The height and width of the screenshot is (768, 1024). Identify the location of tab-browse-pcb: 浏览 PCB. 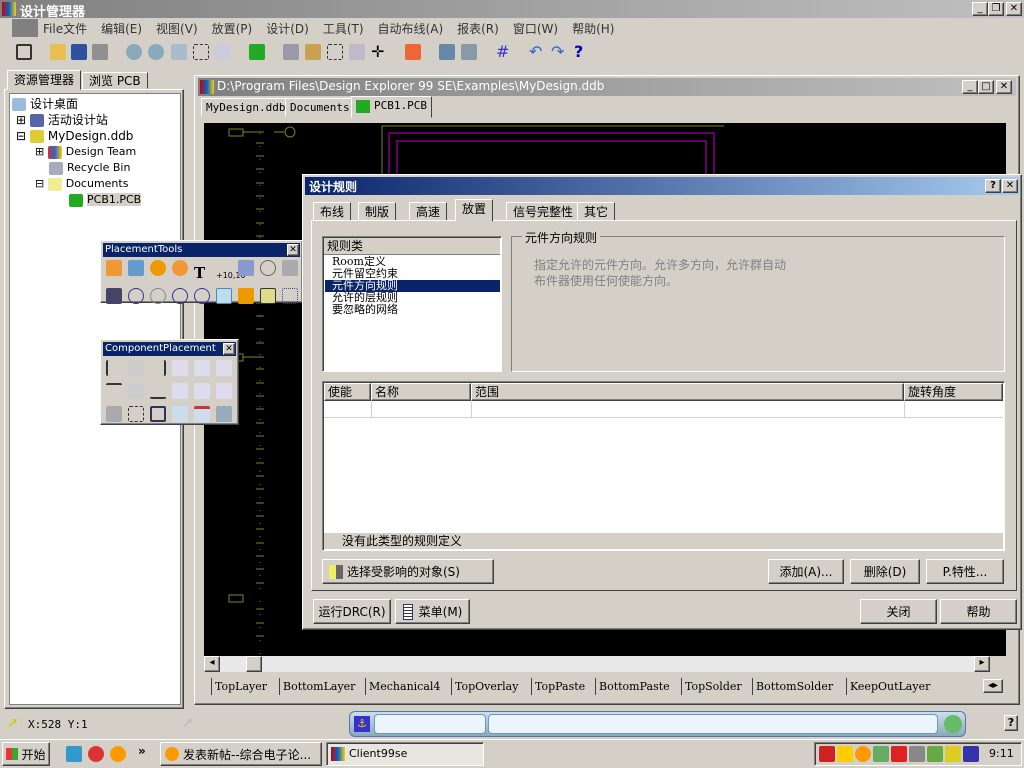
(115, 80).